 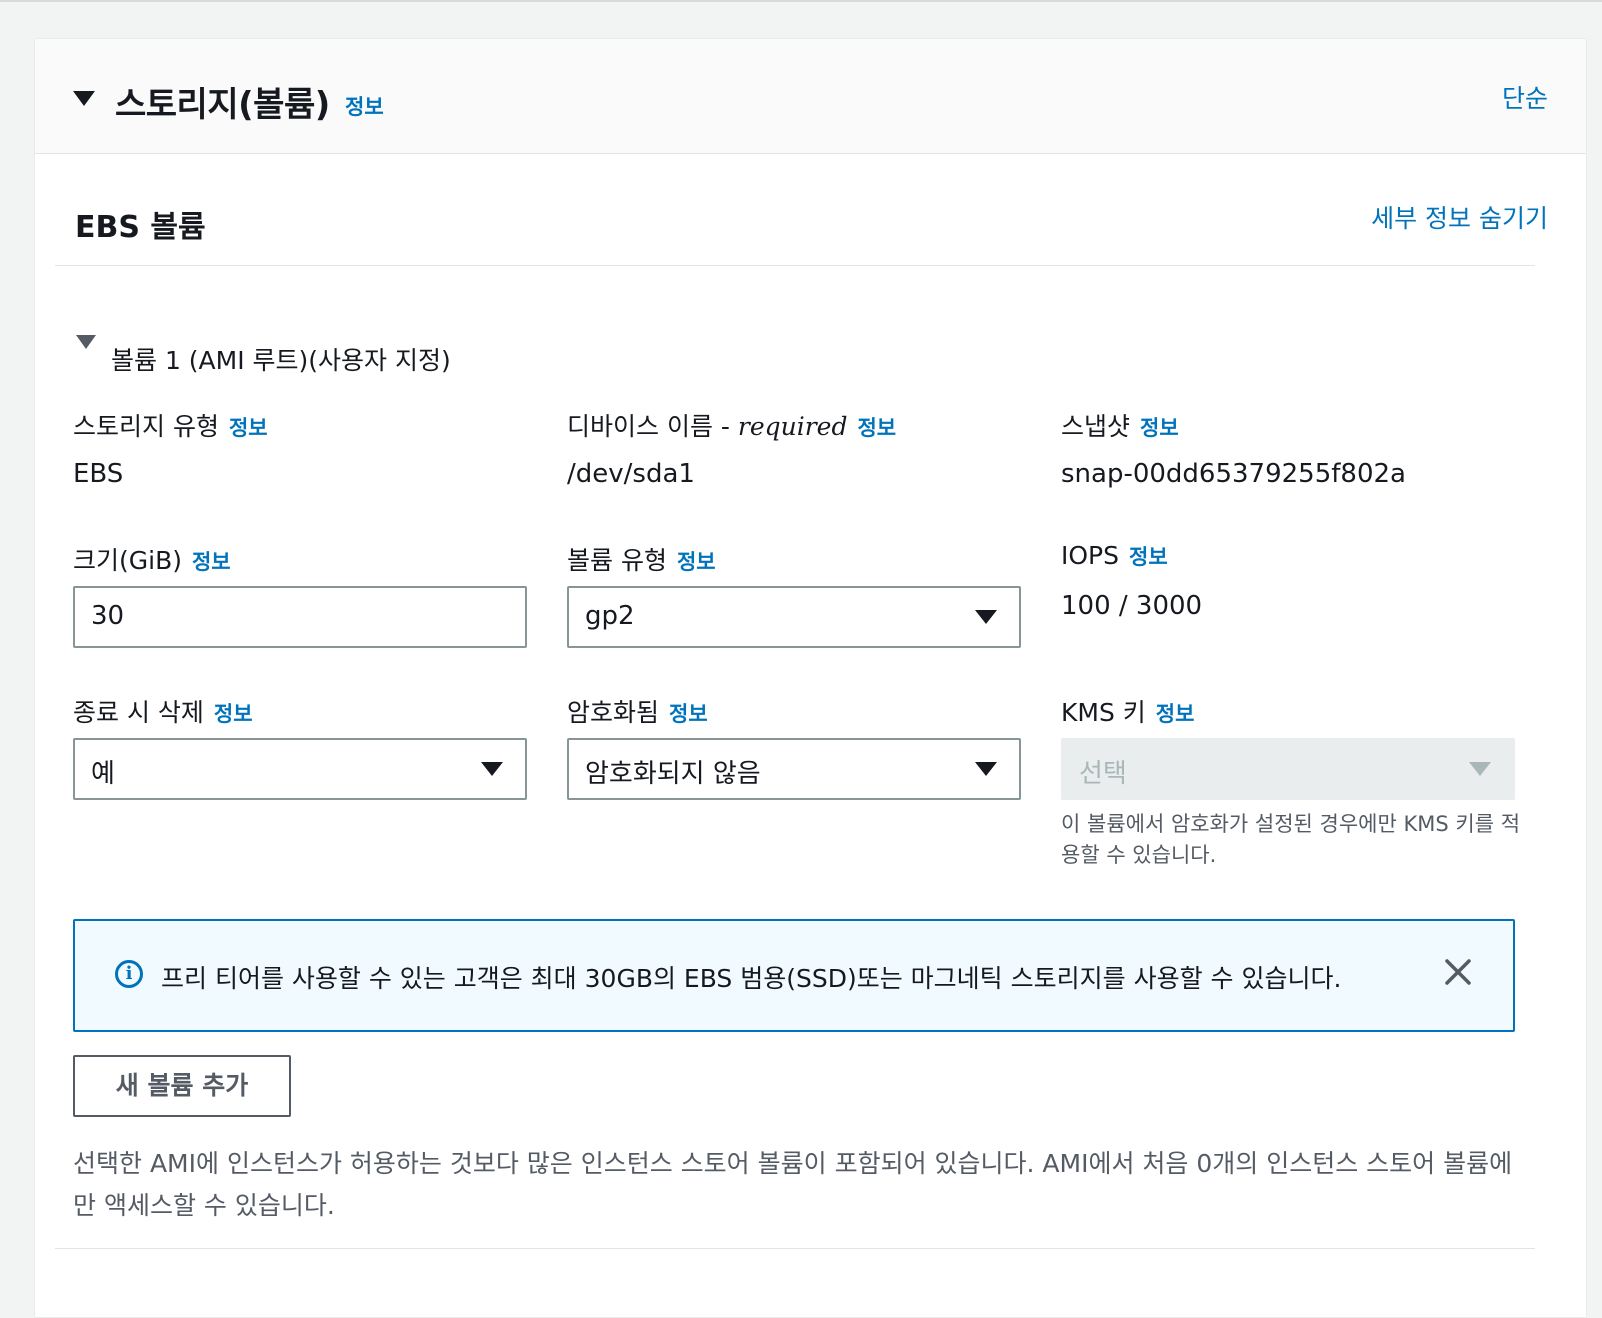 What do you see at coordinates (140, 227) in the screenshot?
I see `ebs-volumes-title: EBS 볼륨` at bounding box center [140, 227].